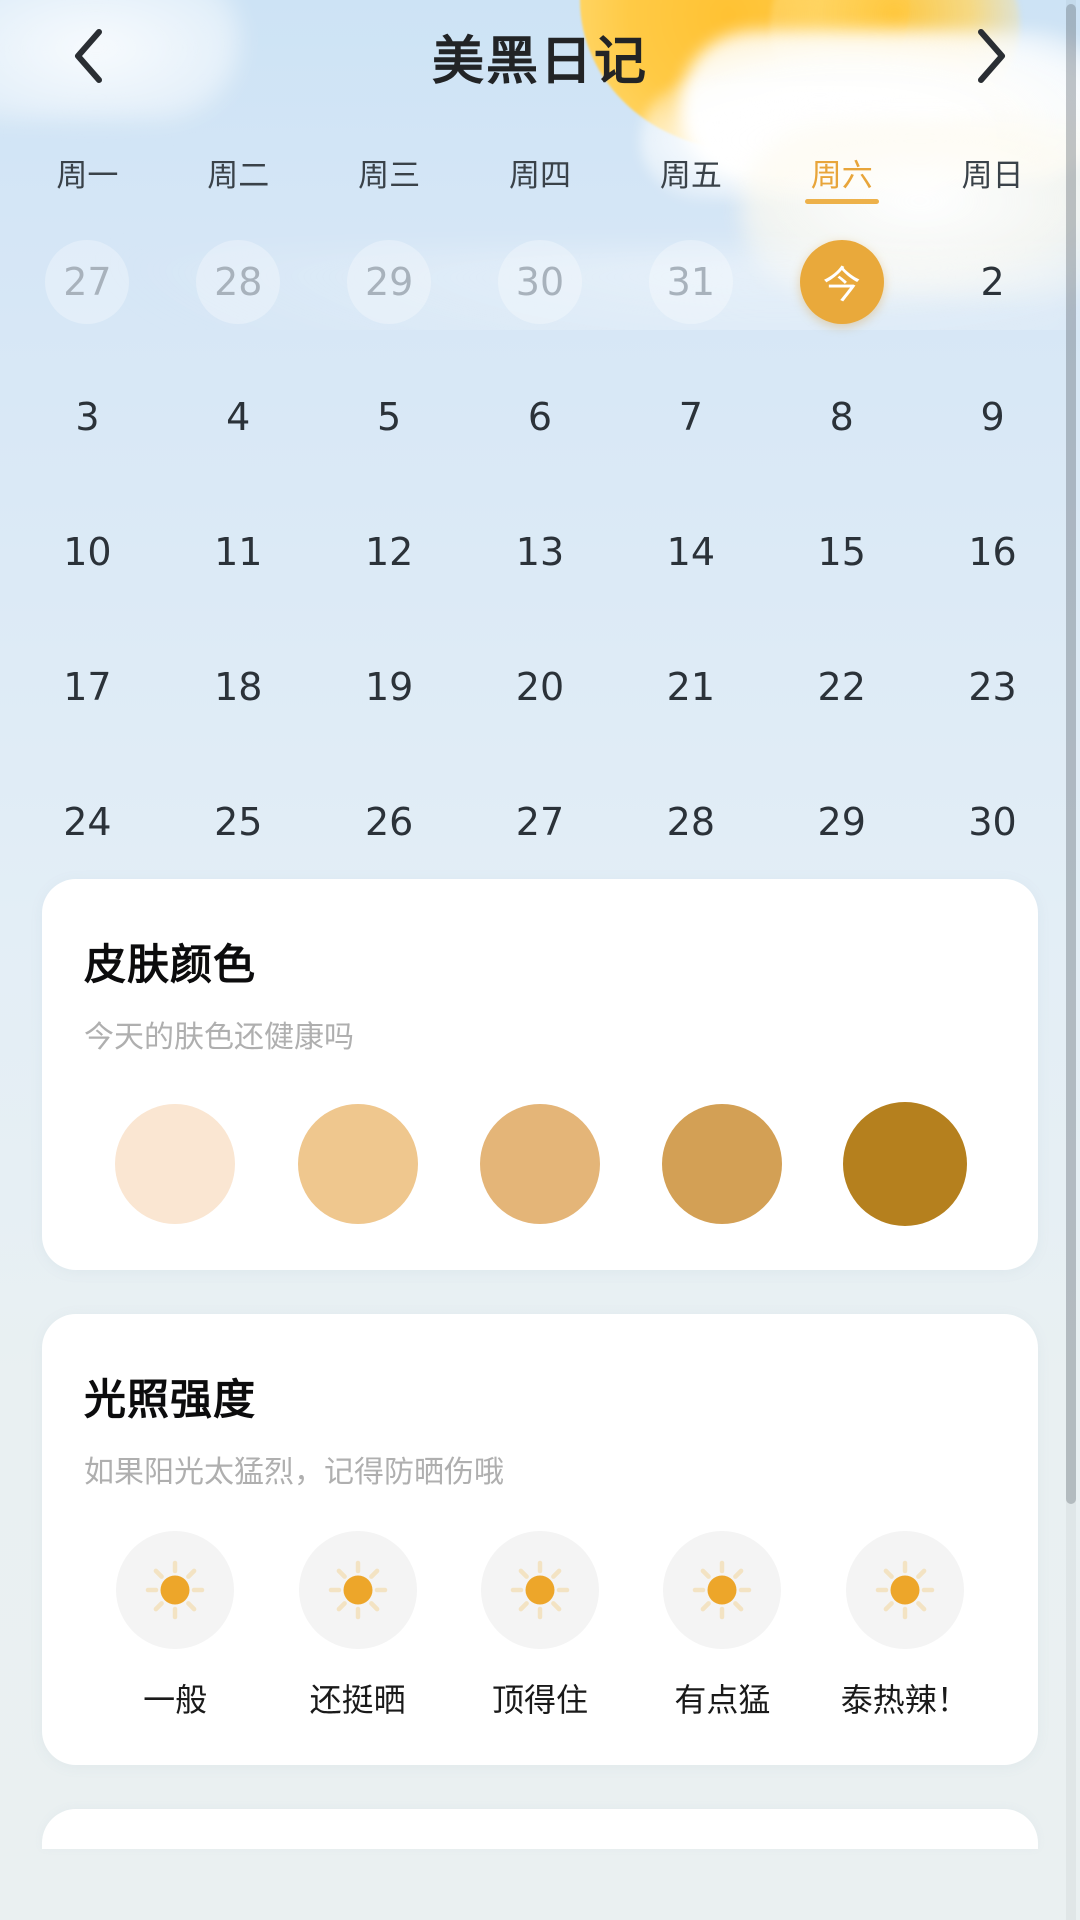  I want to click on calendar-day-cell: 15, so click(841, 551).